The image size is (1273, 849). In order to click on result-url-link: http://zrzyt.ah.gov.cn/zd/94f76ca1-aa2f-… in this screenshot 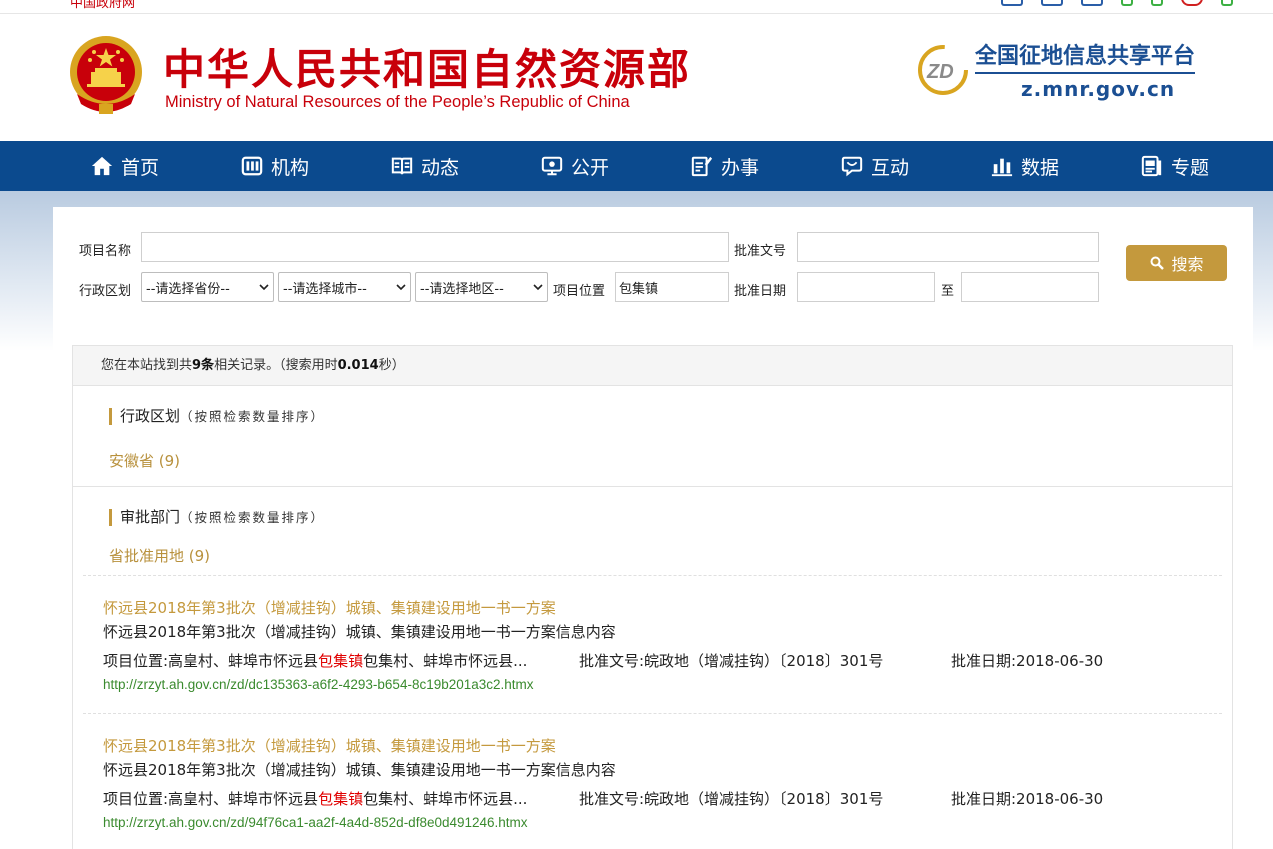, I will do `click(315, 822)`.